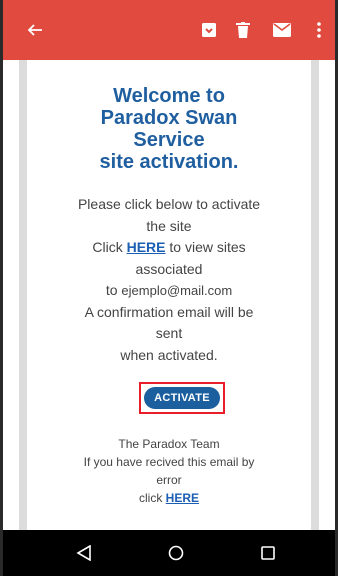  I want to click on title-line: Service, so click(169, 140).